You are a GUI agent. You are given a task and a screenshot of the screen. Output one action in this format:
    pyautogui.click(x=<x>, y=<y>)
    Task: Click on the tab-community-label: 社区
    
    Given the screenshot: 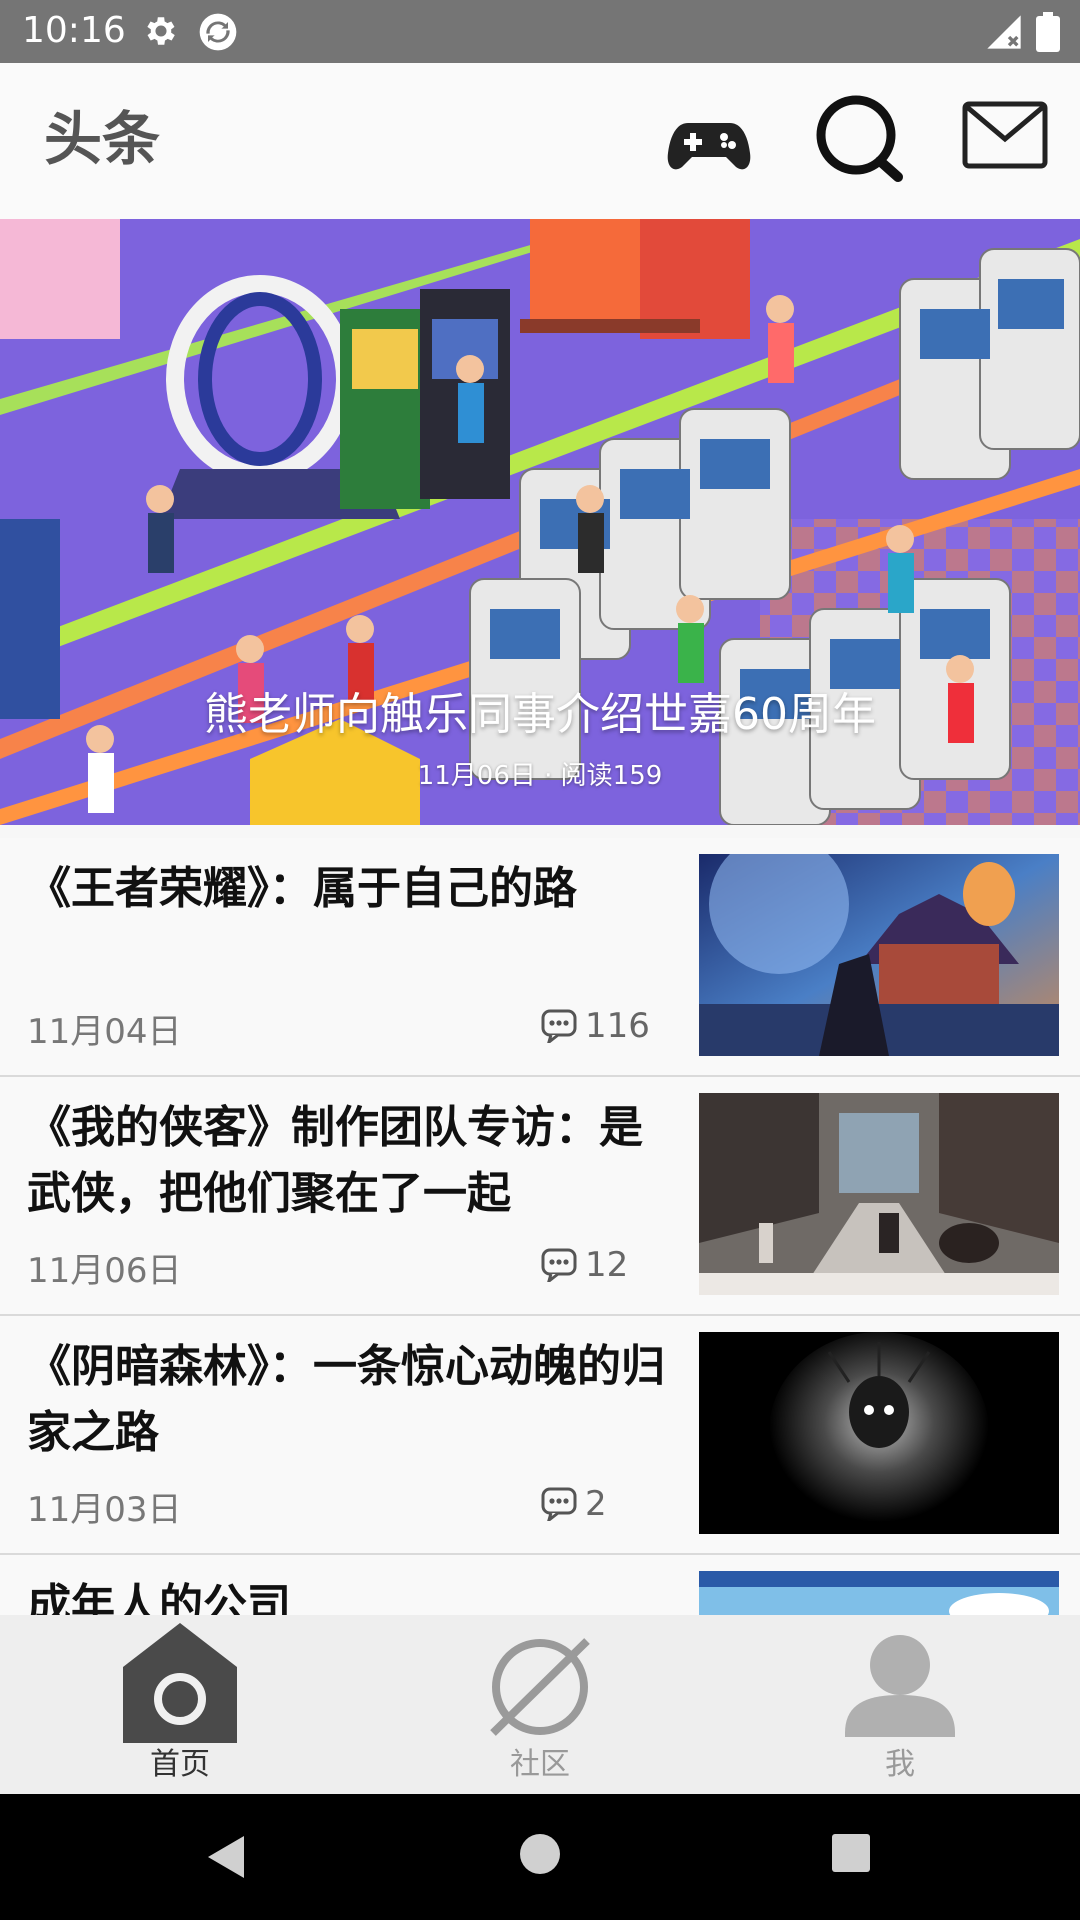 What is the action you would take?
    pyautogui.click(x=540, y=1764)
    